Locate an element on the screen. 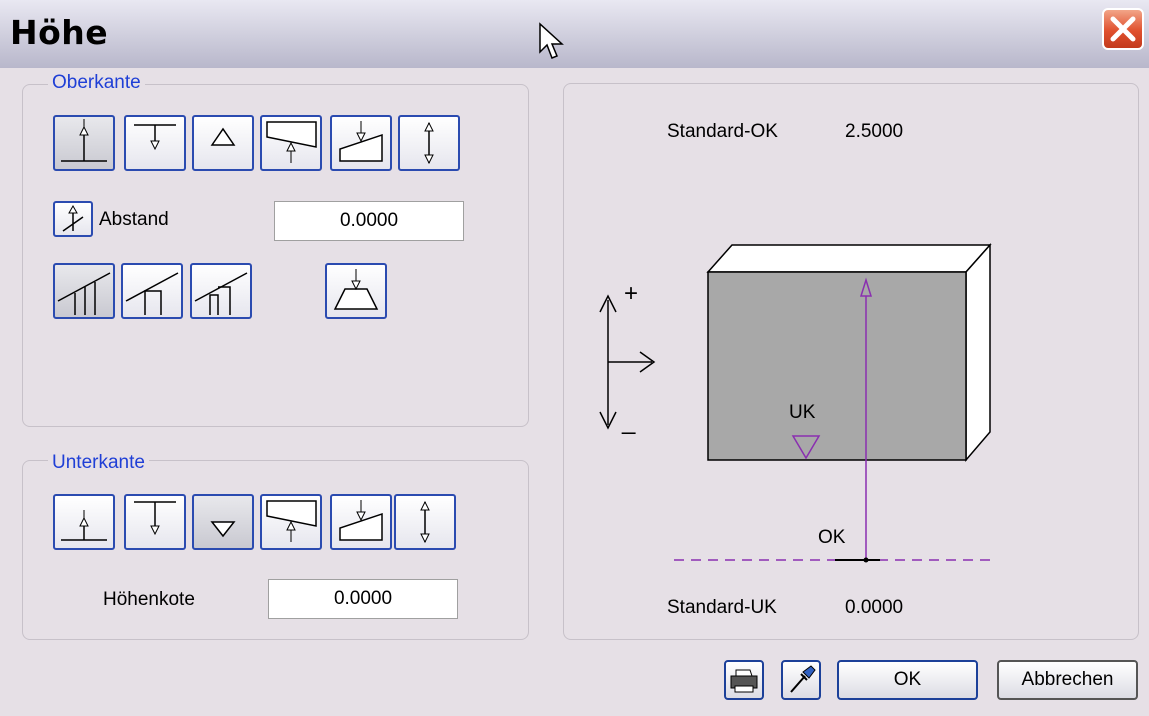  roof-slope-box-icon is located at coordinates (152, 293).